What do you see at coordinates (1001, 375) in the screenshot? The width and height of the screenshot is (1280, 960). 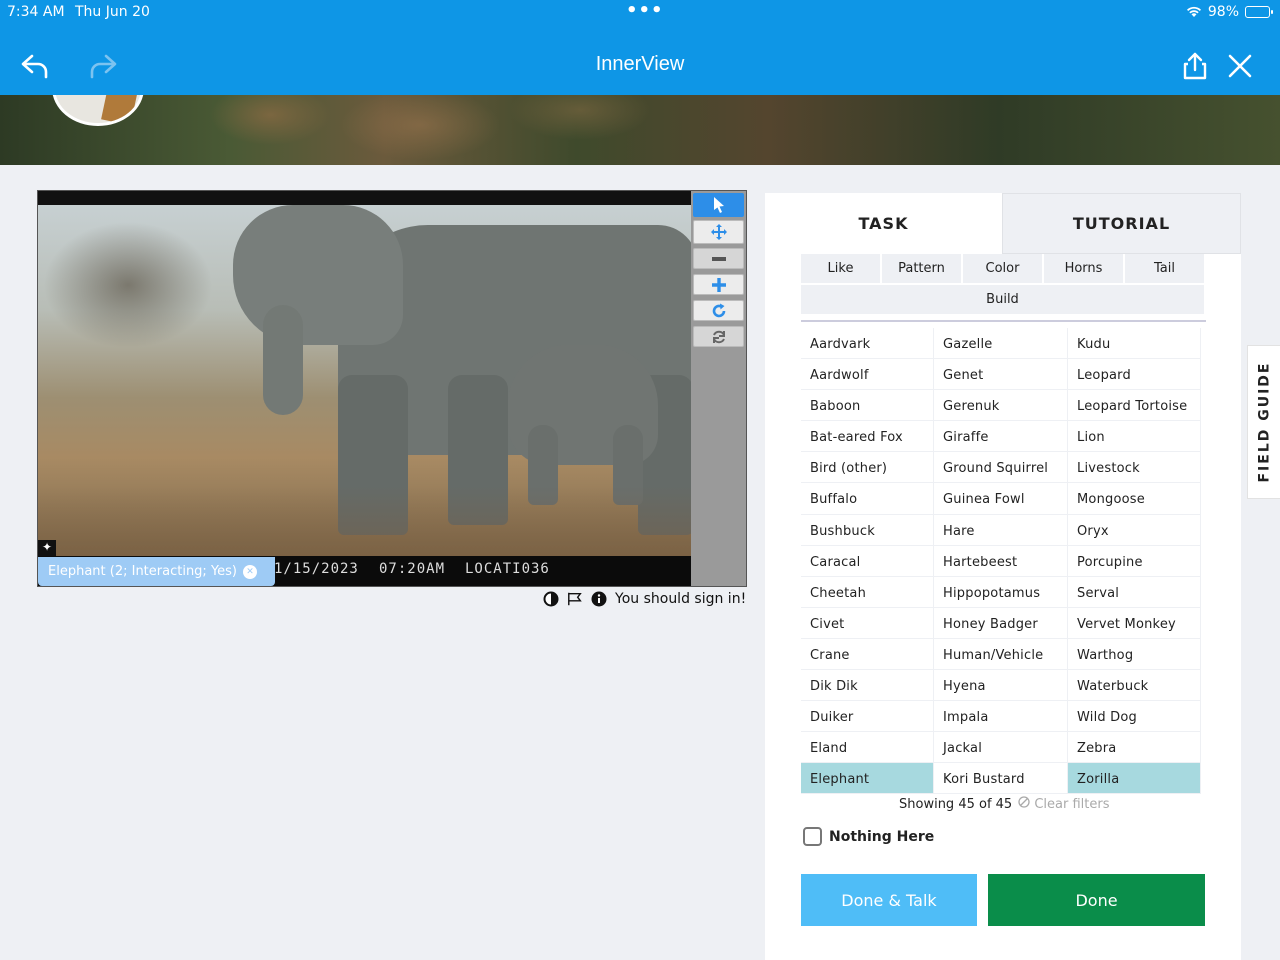 I see `species-item: Genet` at bounding box center [1001, 375].